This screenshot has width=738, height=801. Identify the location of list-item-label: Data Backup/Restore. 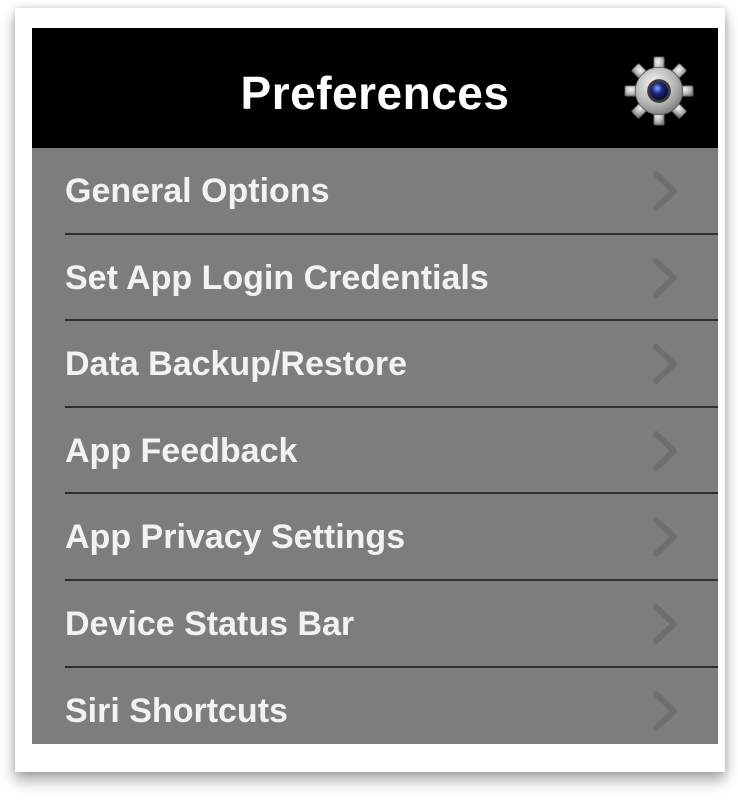
(236, 364).